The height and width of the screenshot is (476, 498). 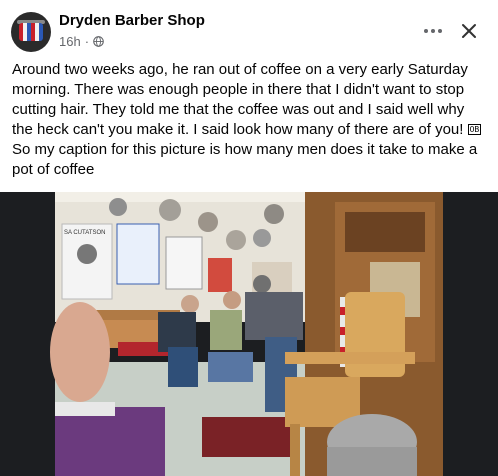 I want to click on wall-shelf, so click(x=385, y=232).